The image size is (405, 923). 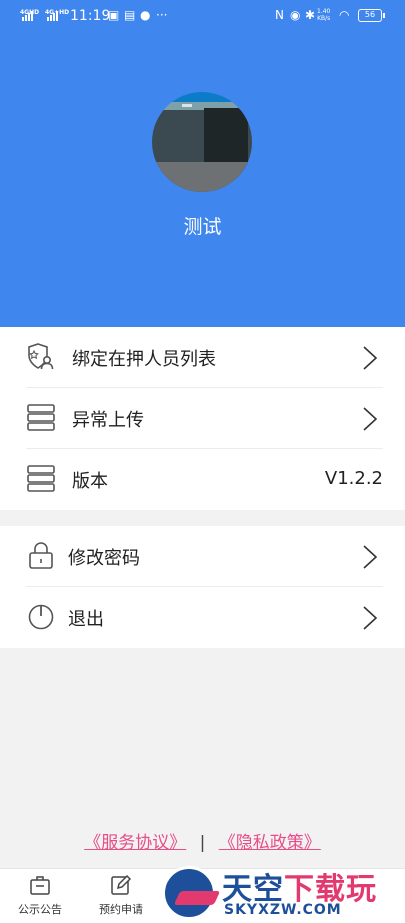 I want to click on book-icon: ▤, so click(x=130, y=15).